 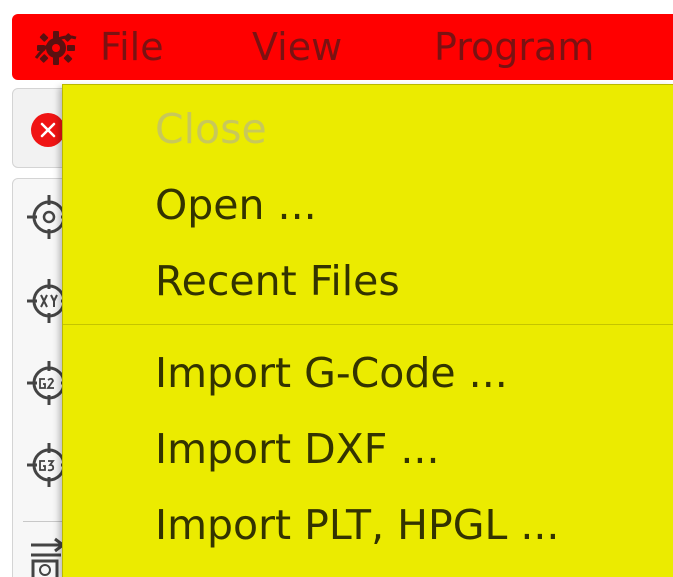 What do you see at coordinates (56, 48) in the screenshot?
I see `gear-icon` at bounding box center [56, 48].